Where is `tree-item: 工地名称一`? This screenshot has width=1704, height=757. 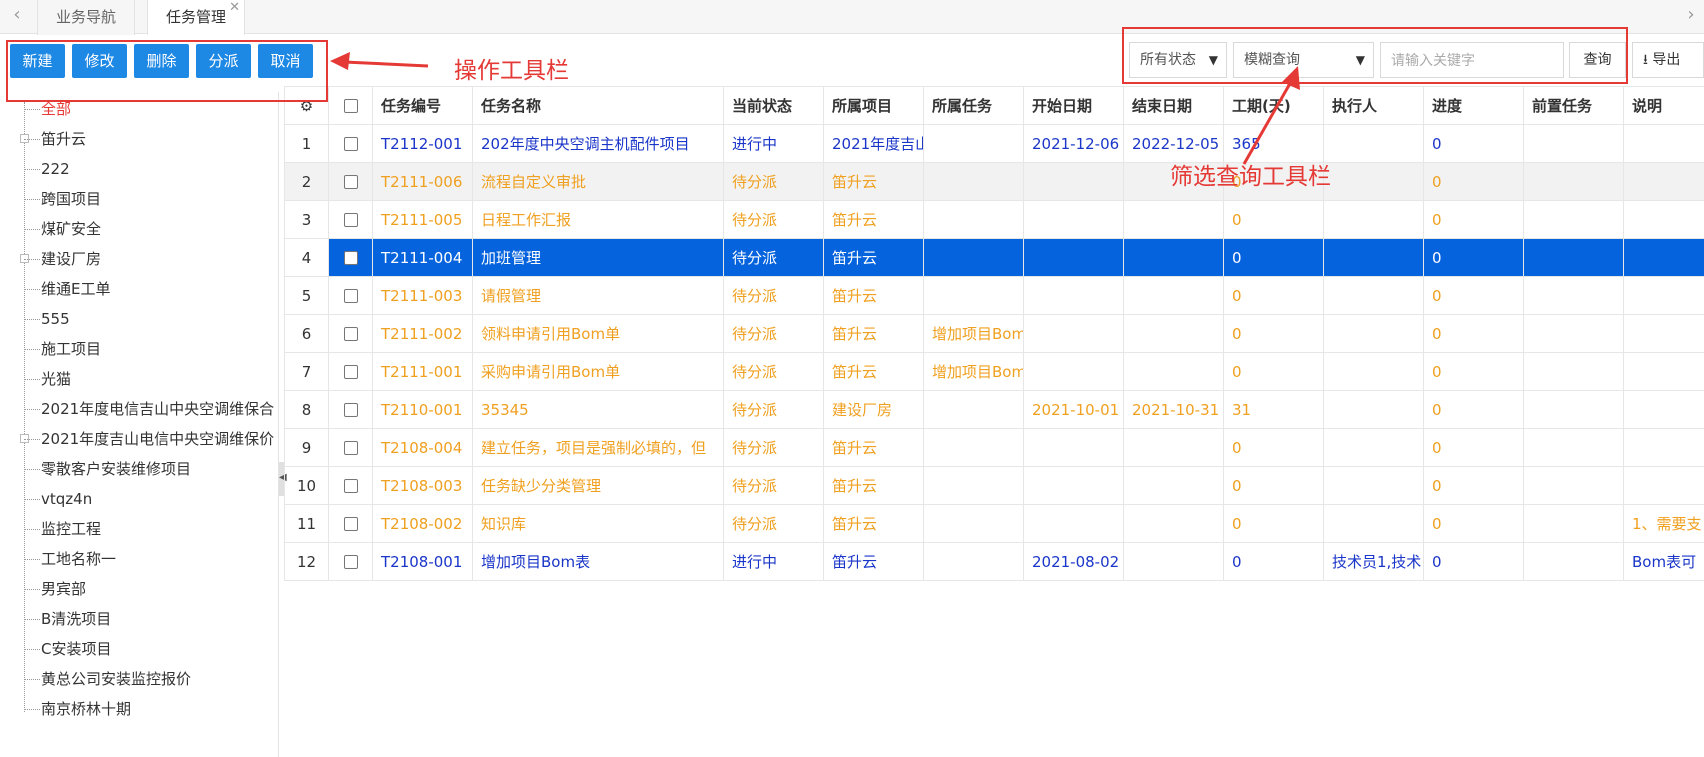 tree-item: 工地名称一 is located at coordinates (70, 559).